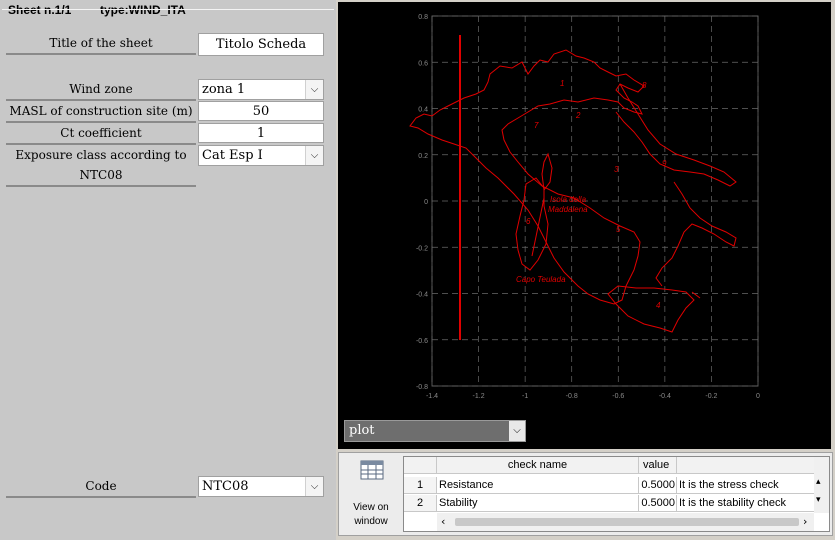 Image resolution: width=835 pixels, height=540 pixels. I want to click on header-divider, so click(168, 9).